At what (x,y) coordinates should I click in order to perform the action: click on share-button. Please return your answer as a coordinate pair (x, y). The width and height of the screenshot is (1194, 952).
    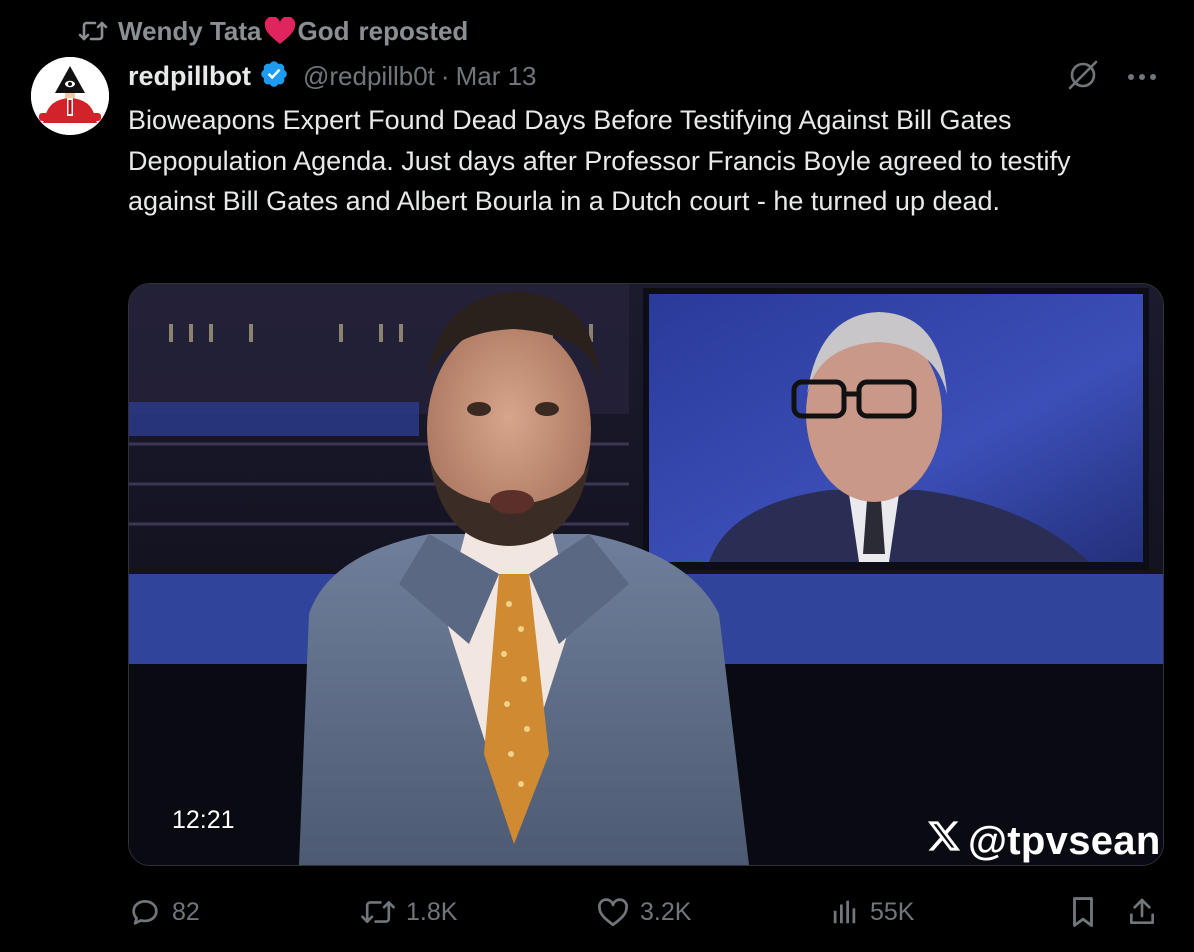
    Looking at the image, I should click on (1142, 912).